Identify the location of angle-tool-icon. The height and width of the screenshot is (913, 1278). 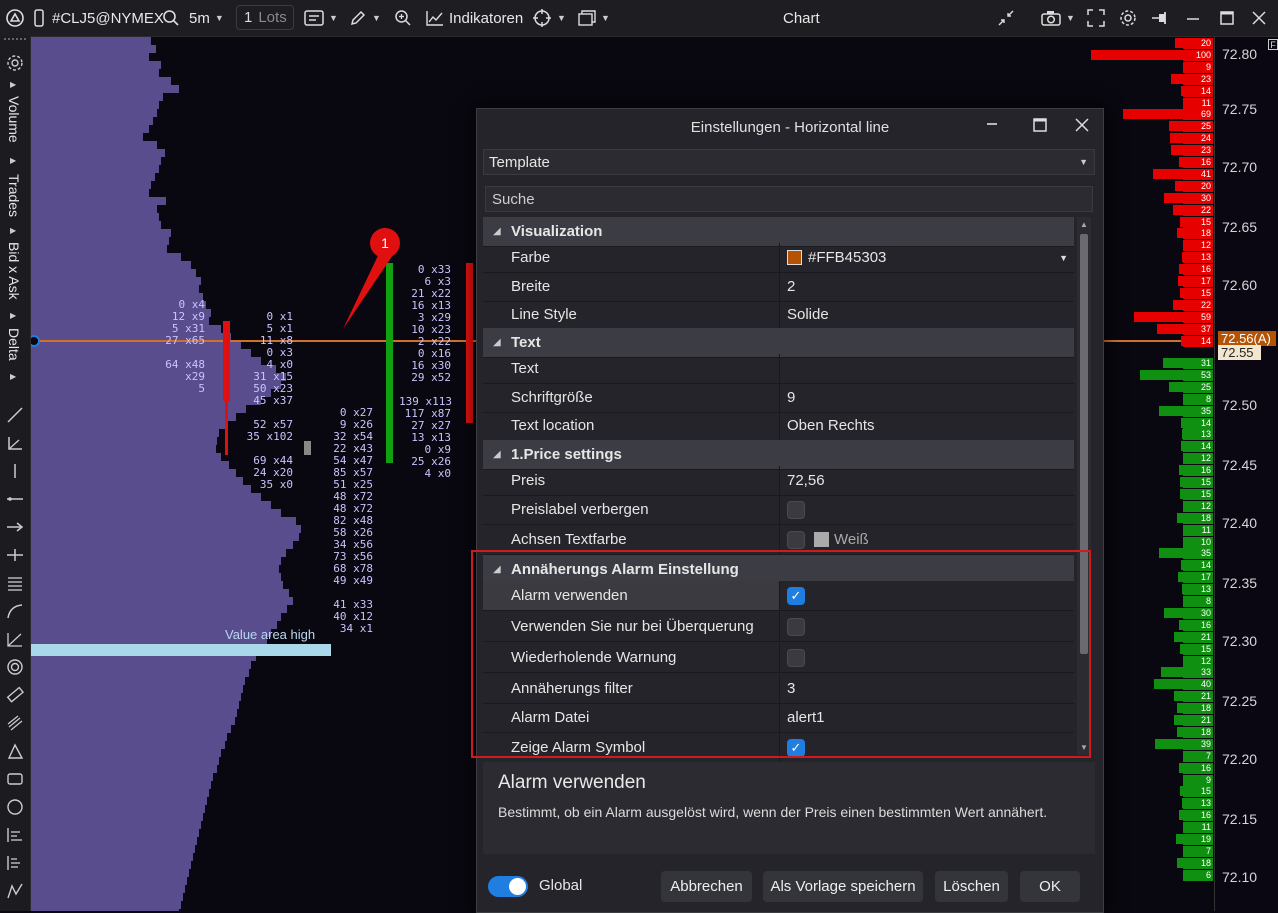
(15, 443).